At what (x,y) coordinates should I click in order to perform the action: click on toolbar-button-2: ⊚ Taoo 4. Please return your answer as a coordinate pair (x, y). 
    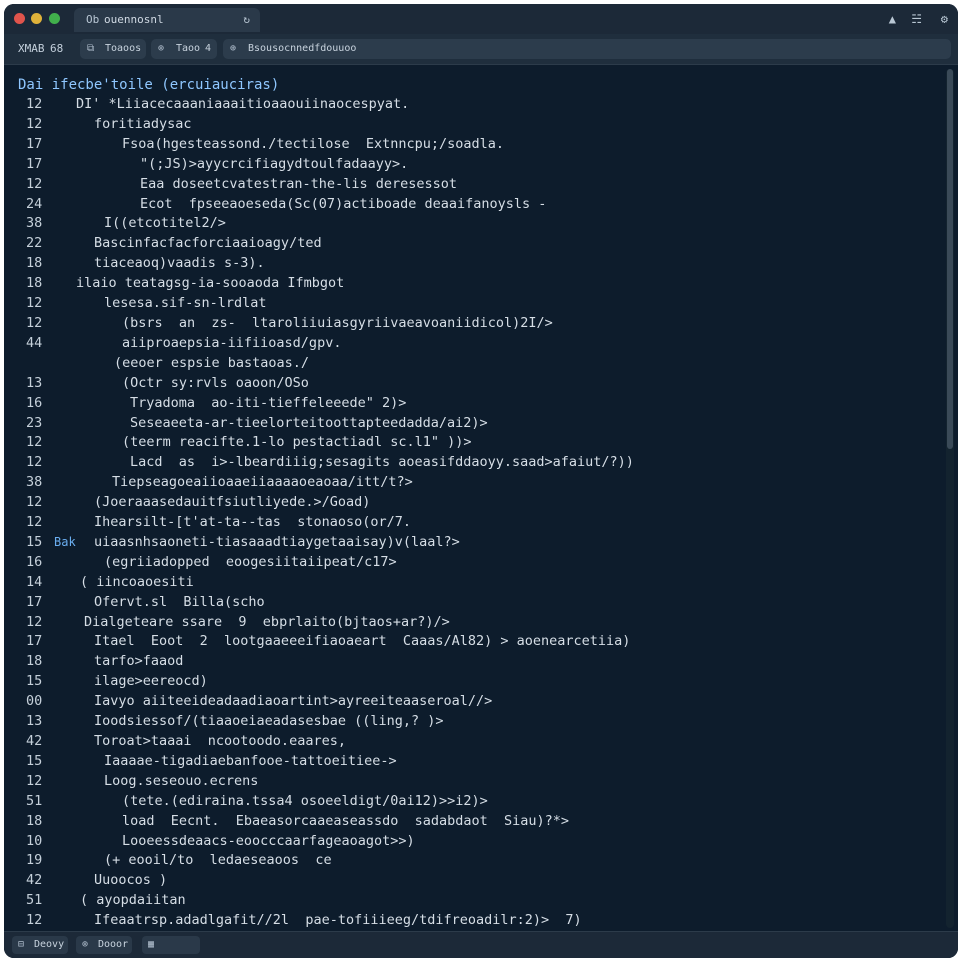
    Looking at the image, I should click on (184, 49).